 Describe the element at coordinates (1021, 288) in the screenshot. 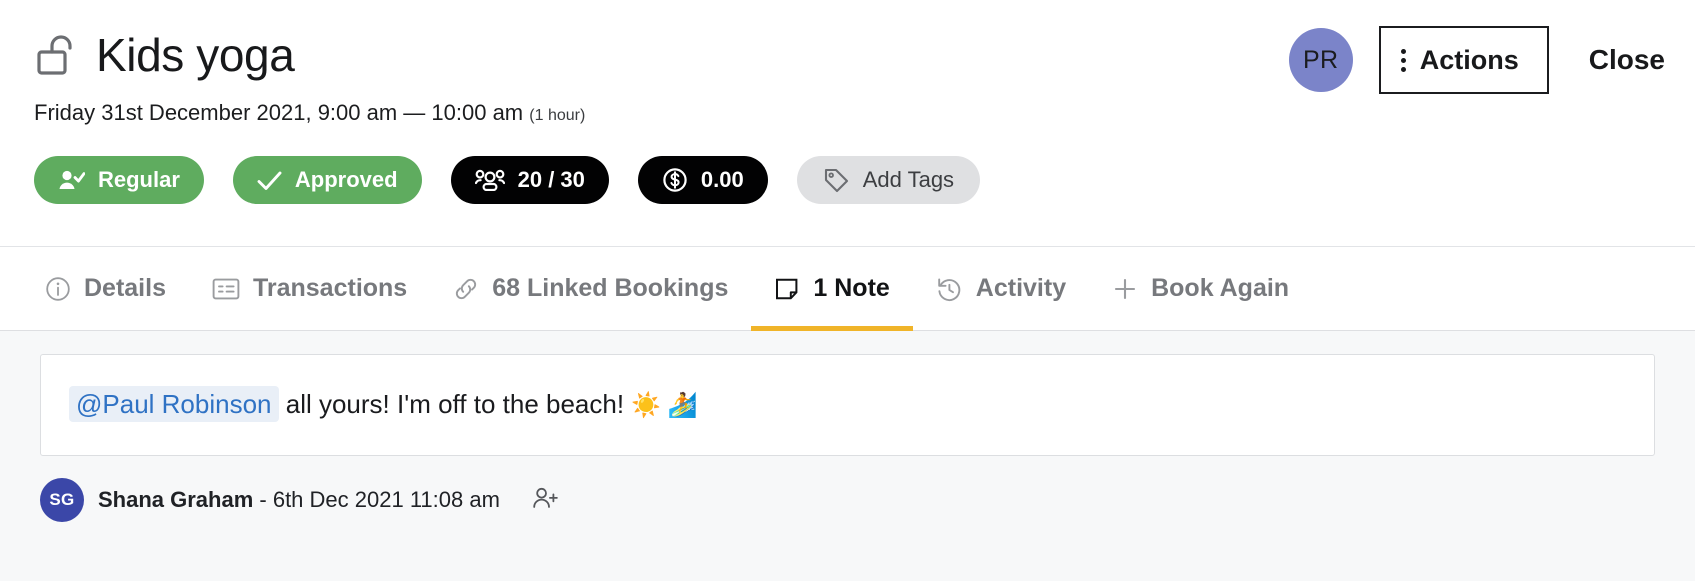

I see `tab-activity-label: Activity` at that location.